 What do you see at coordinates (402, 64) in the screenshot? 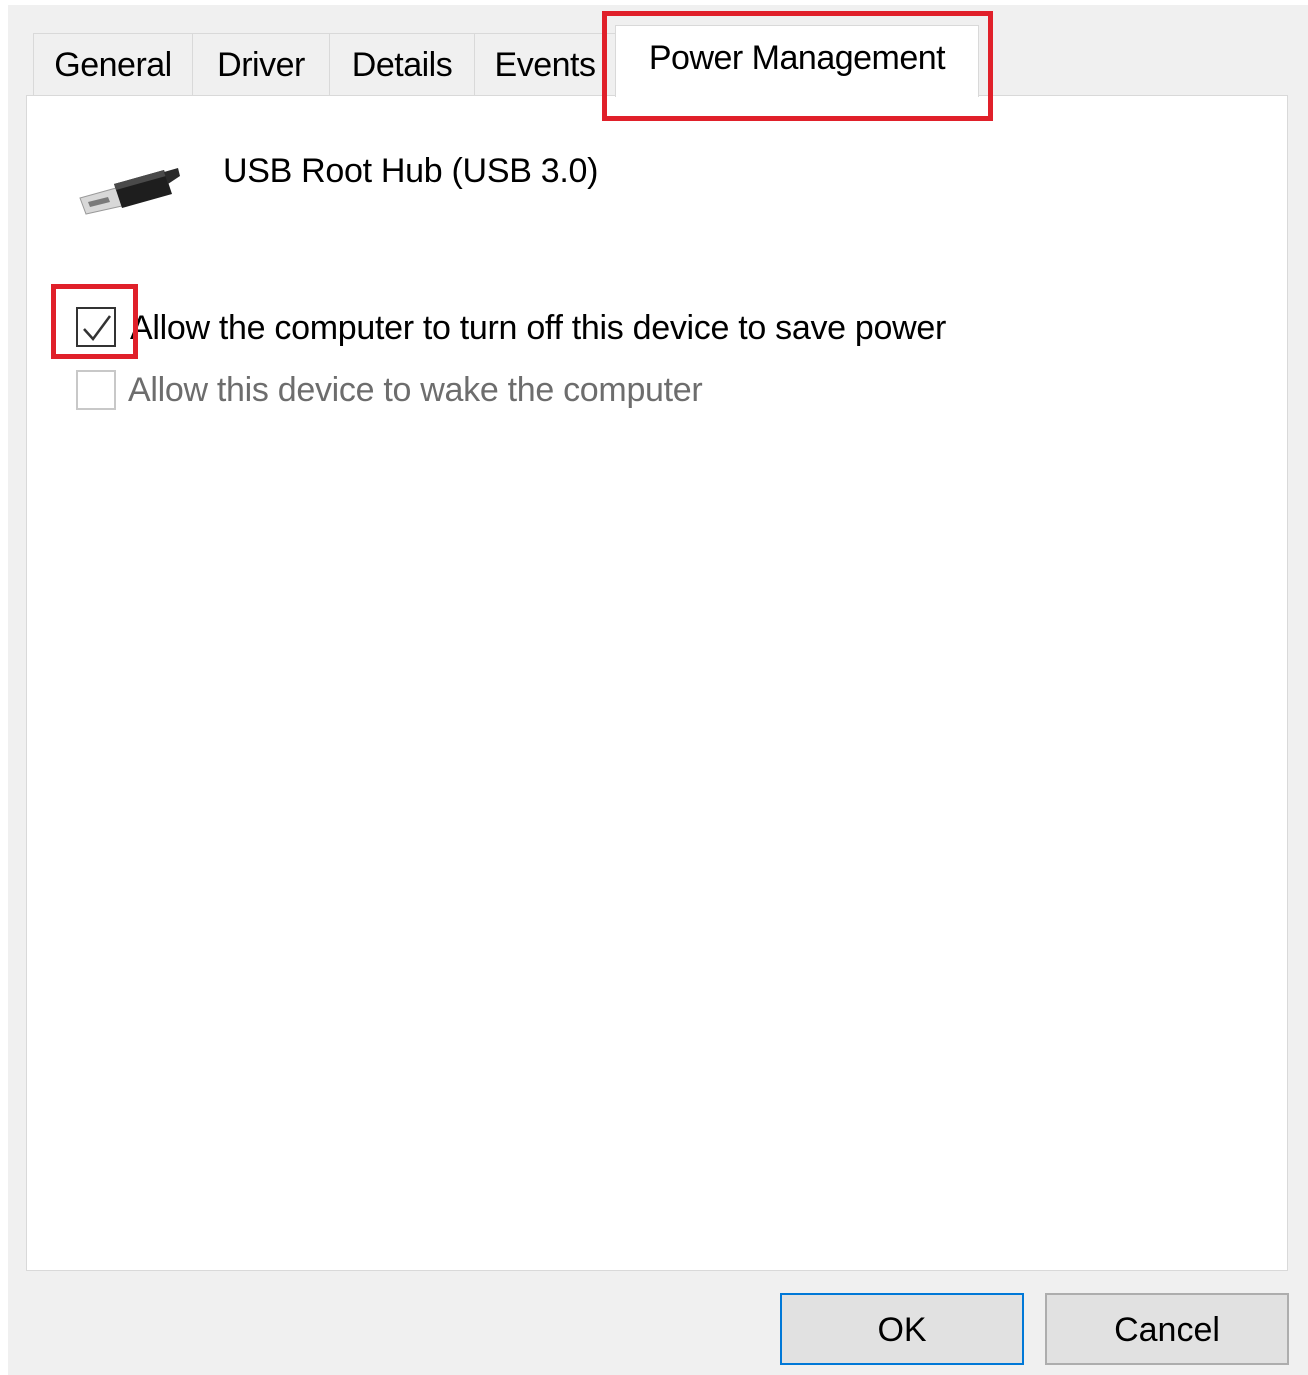
I see `tab-details: Details` at bounding box center [402, 64].